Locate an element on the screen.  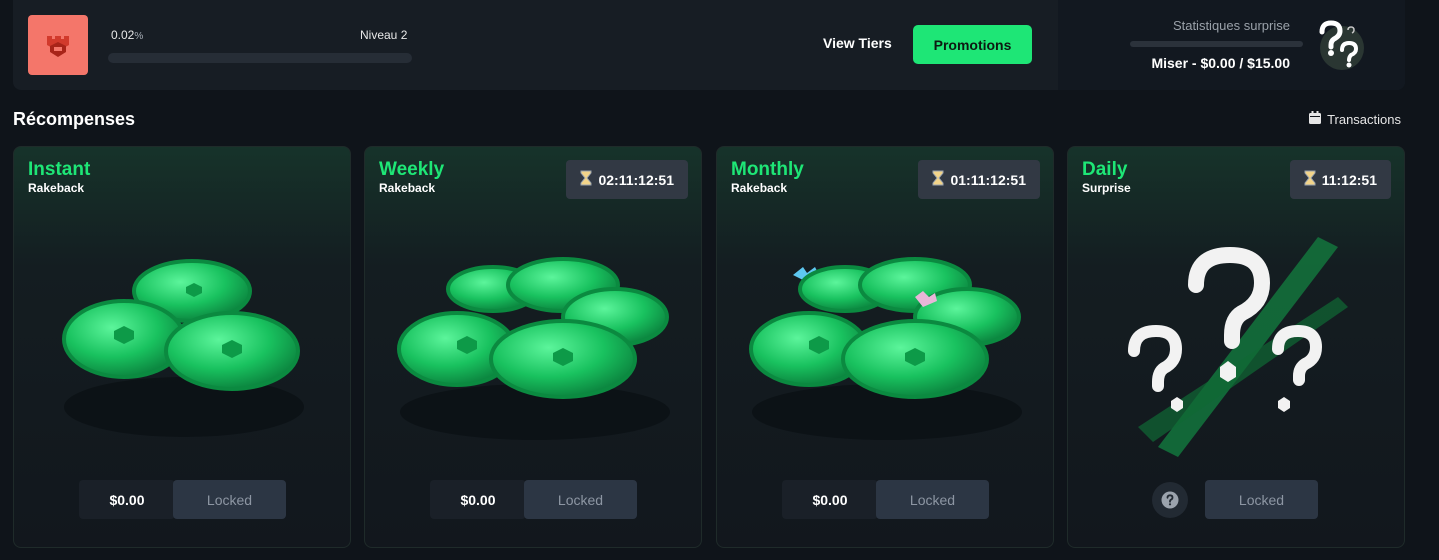
card-subtitle: Surprise is located at coordinates (1106, 188).